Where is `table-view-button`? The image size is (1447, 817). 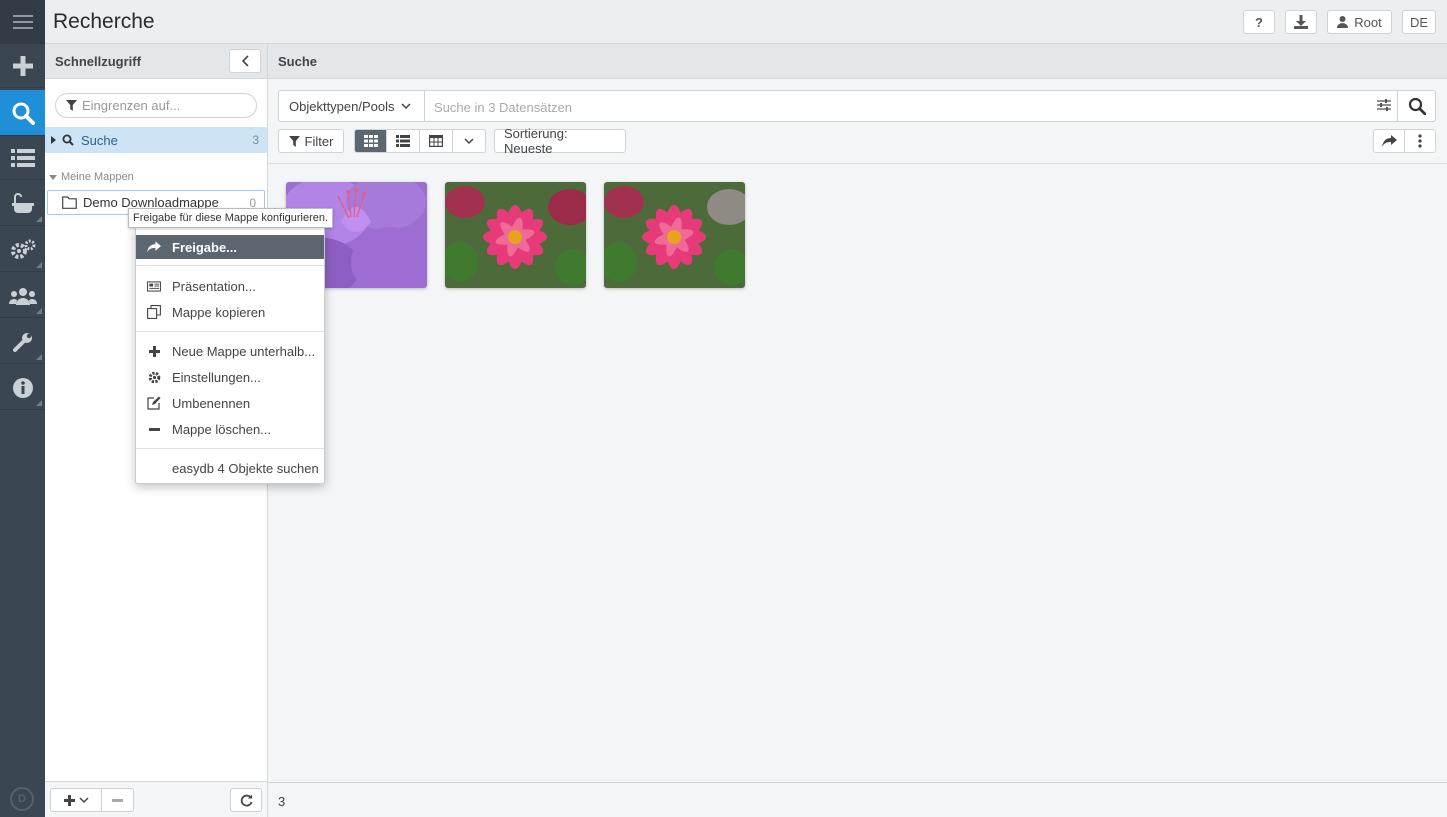 table-view-button is located at coordinates (436, 141).